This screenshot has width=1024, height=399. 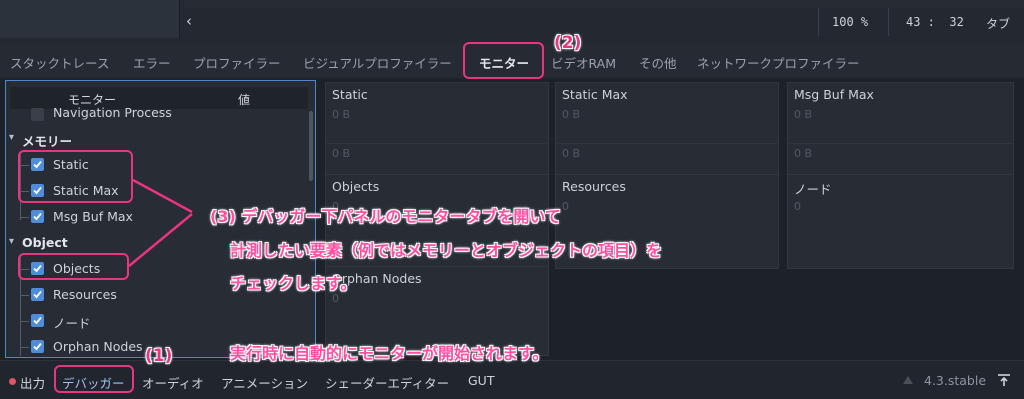 What do you see at coordinates (389, 353) in the screenshot?
I see `auto-start-note: 実行時に自動的にモニターが開始されます。` at bounding box center [389, 353].